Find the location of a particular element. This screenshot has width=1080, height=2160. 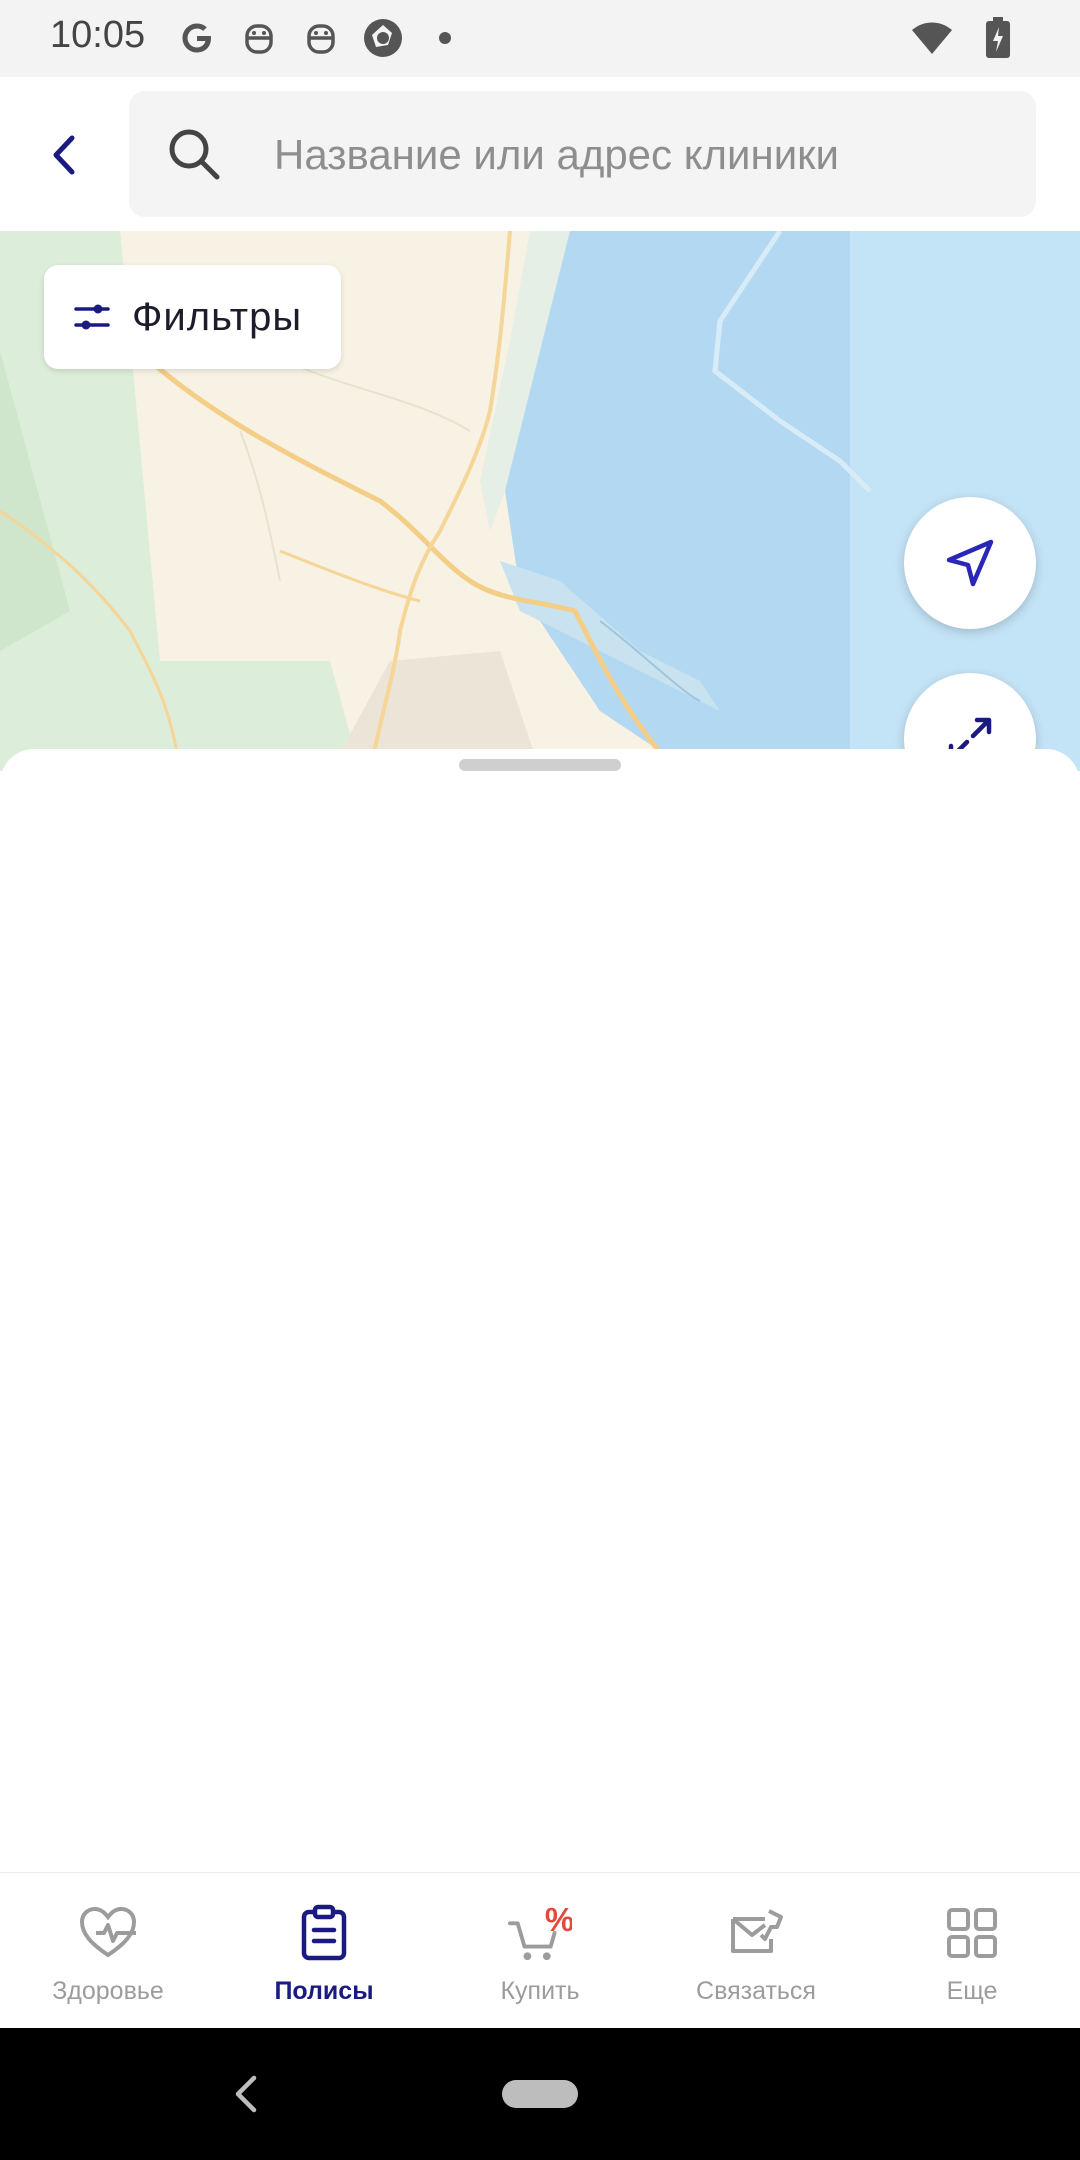

wifi-icon is located at coordinates (932, 38).